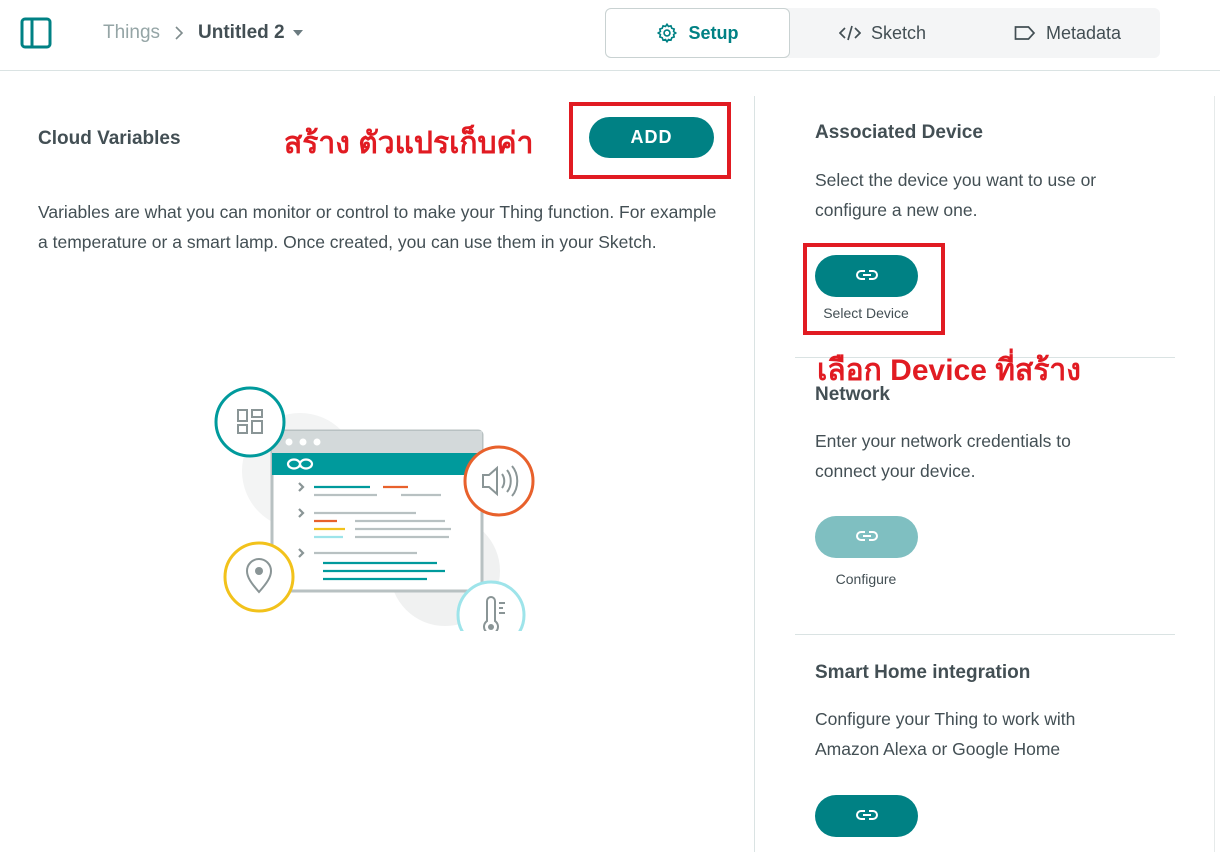 The image size is (1220, 852). Describe the element at coordinates (667, 33) in the screenshot. I see `gear-icon` at that location.